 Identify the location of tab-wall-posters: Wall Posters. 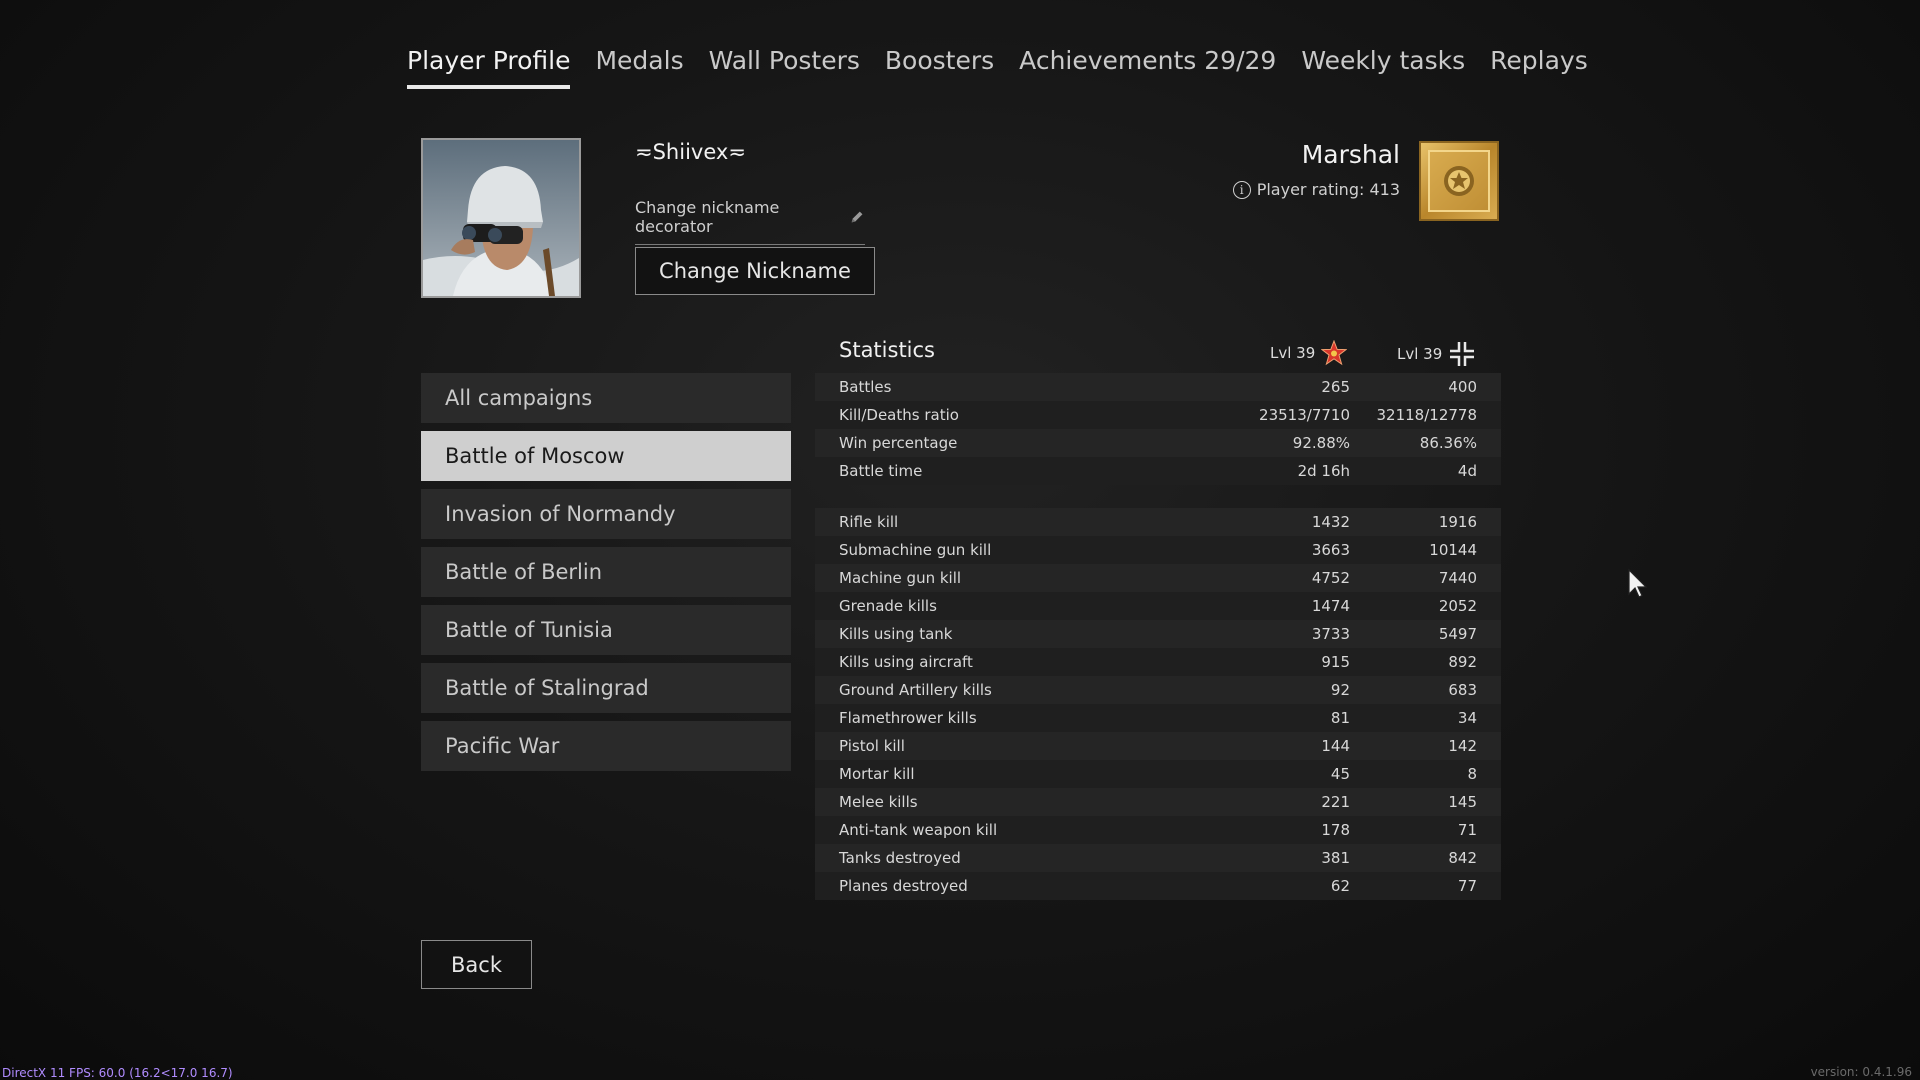
(784, 65).